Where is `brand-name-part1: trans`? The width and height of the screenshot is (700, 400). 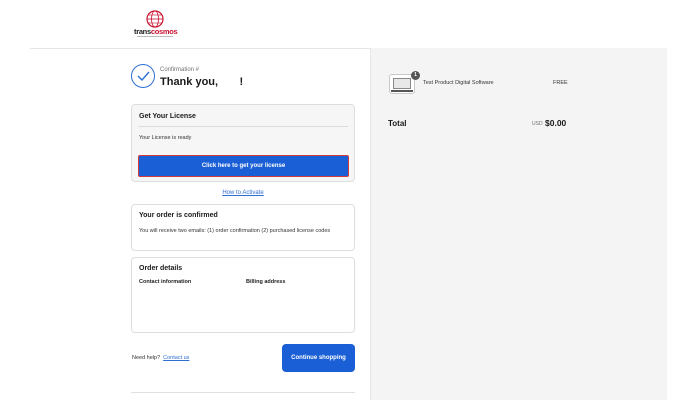
brand-name-part1: trans is located at coordinates (142, 31).